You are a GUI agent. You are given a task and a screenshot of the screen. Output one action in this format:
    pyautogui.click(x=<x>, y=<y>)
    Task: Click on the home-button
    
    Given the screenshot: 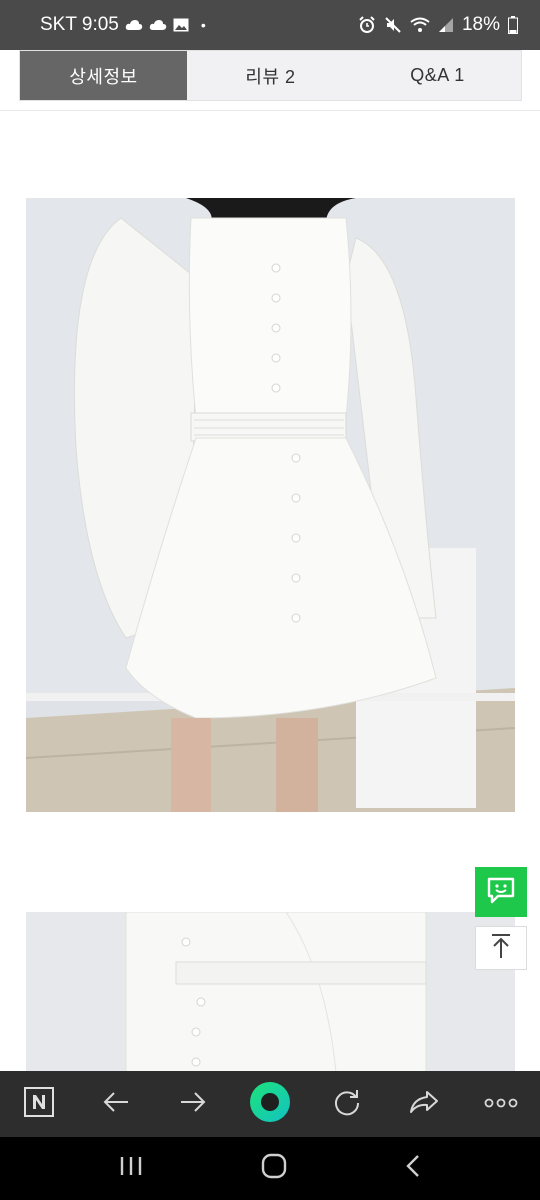 What is the action you would take?
    pyautogui.click(x=274, y=1168)
    